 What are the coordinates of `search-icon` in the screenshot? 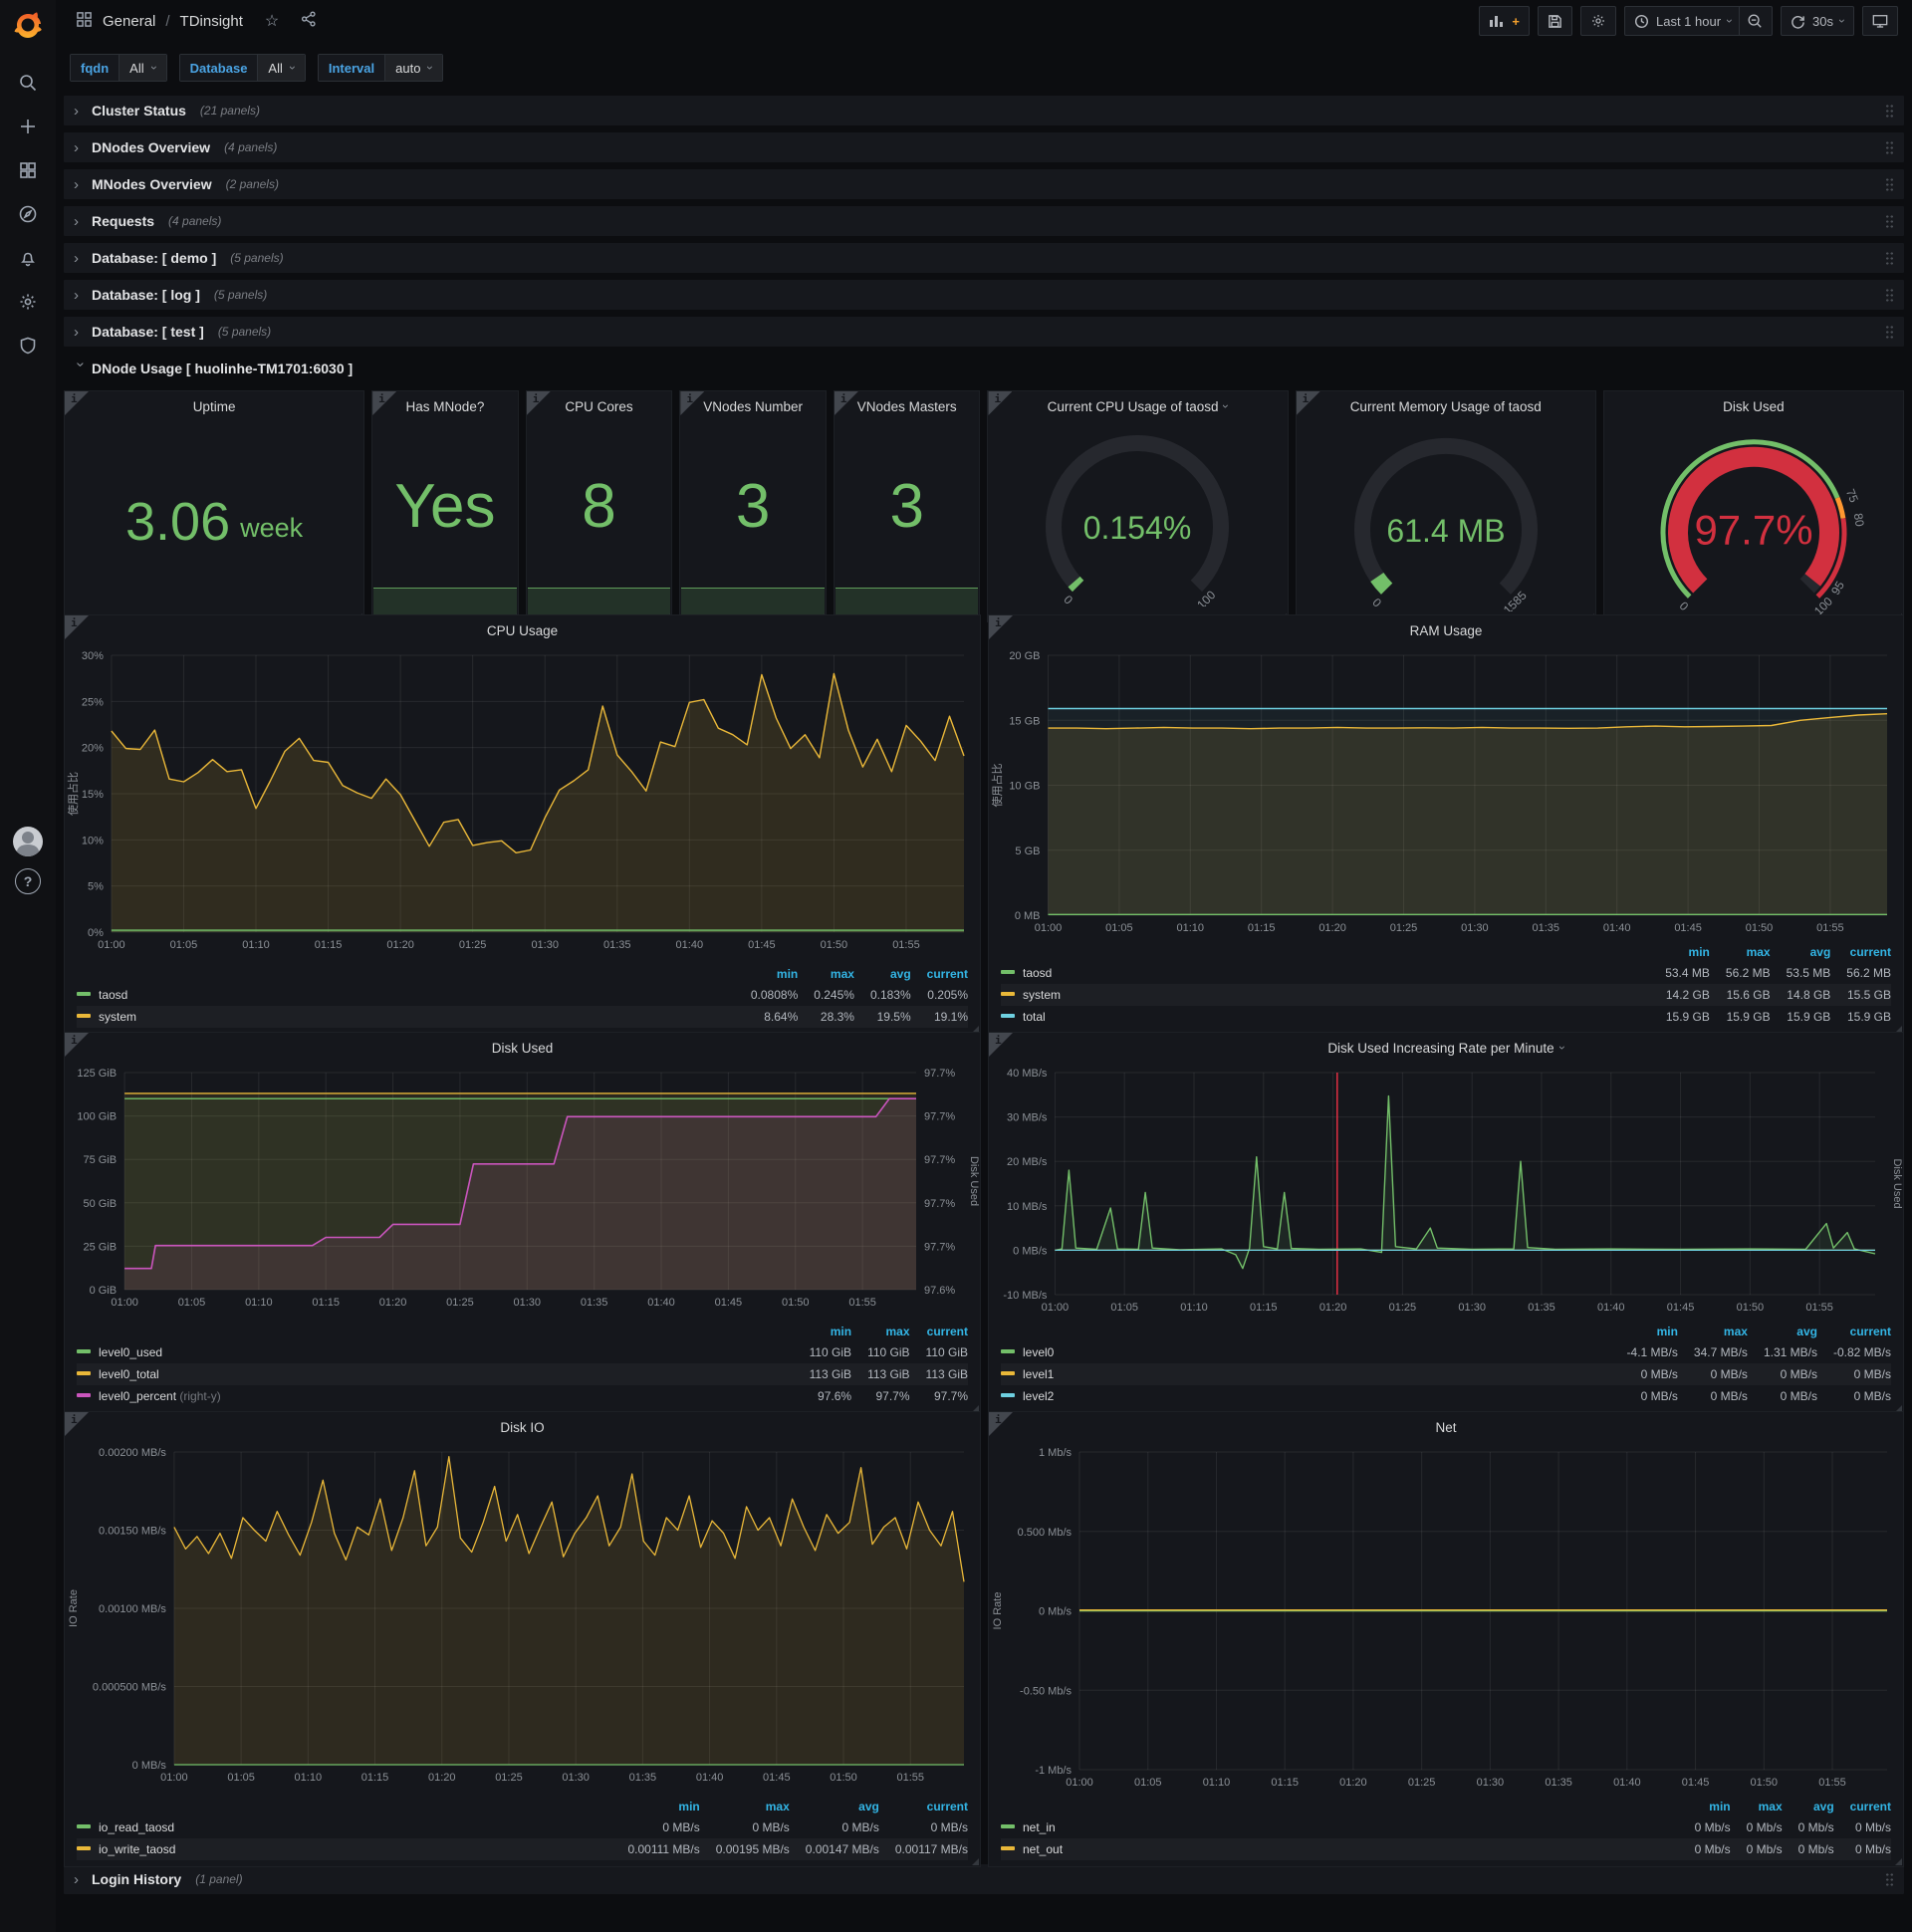 It's located at (28, 83).